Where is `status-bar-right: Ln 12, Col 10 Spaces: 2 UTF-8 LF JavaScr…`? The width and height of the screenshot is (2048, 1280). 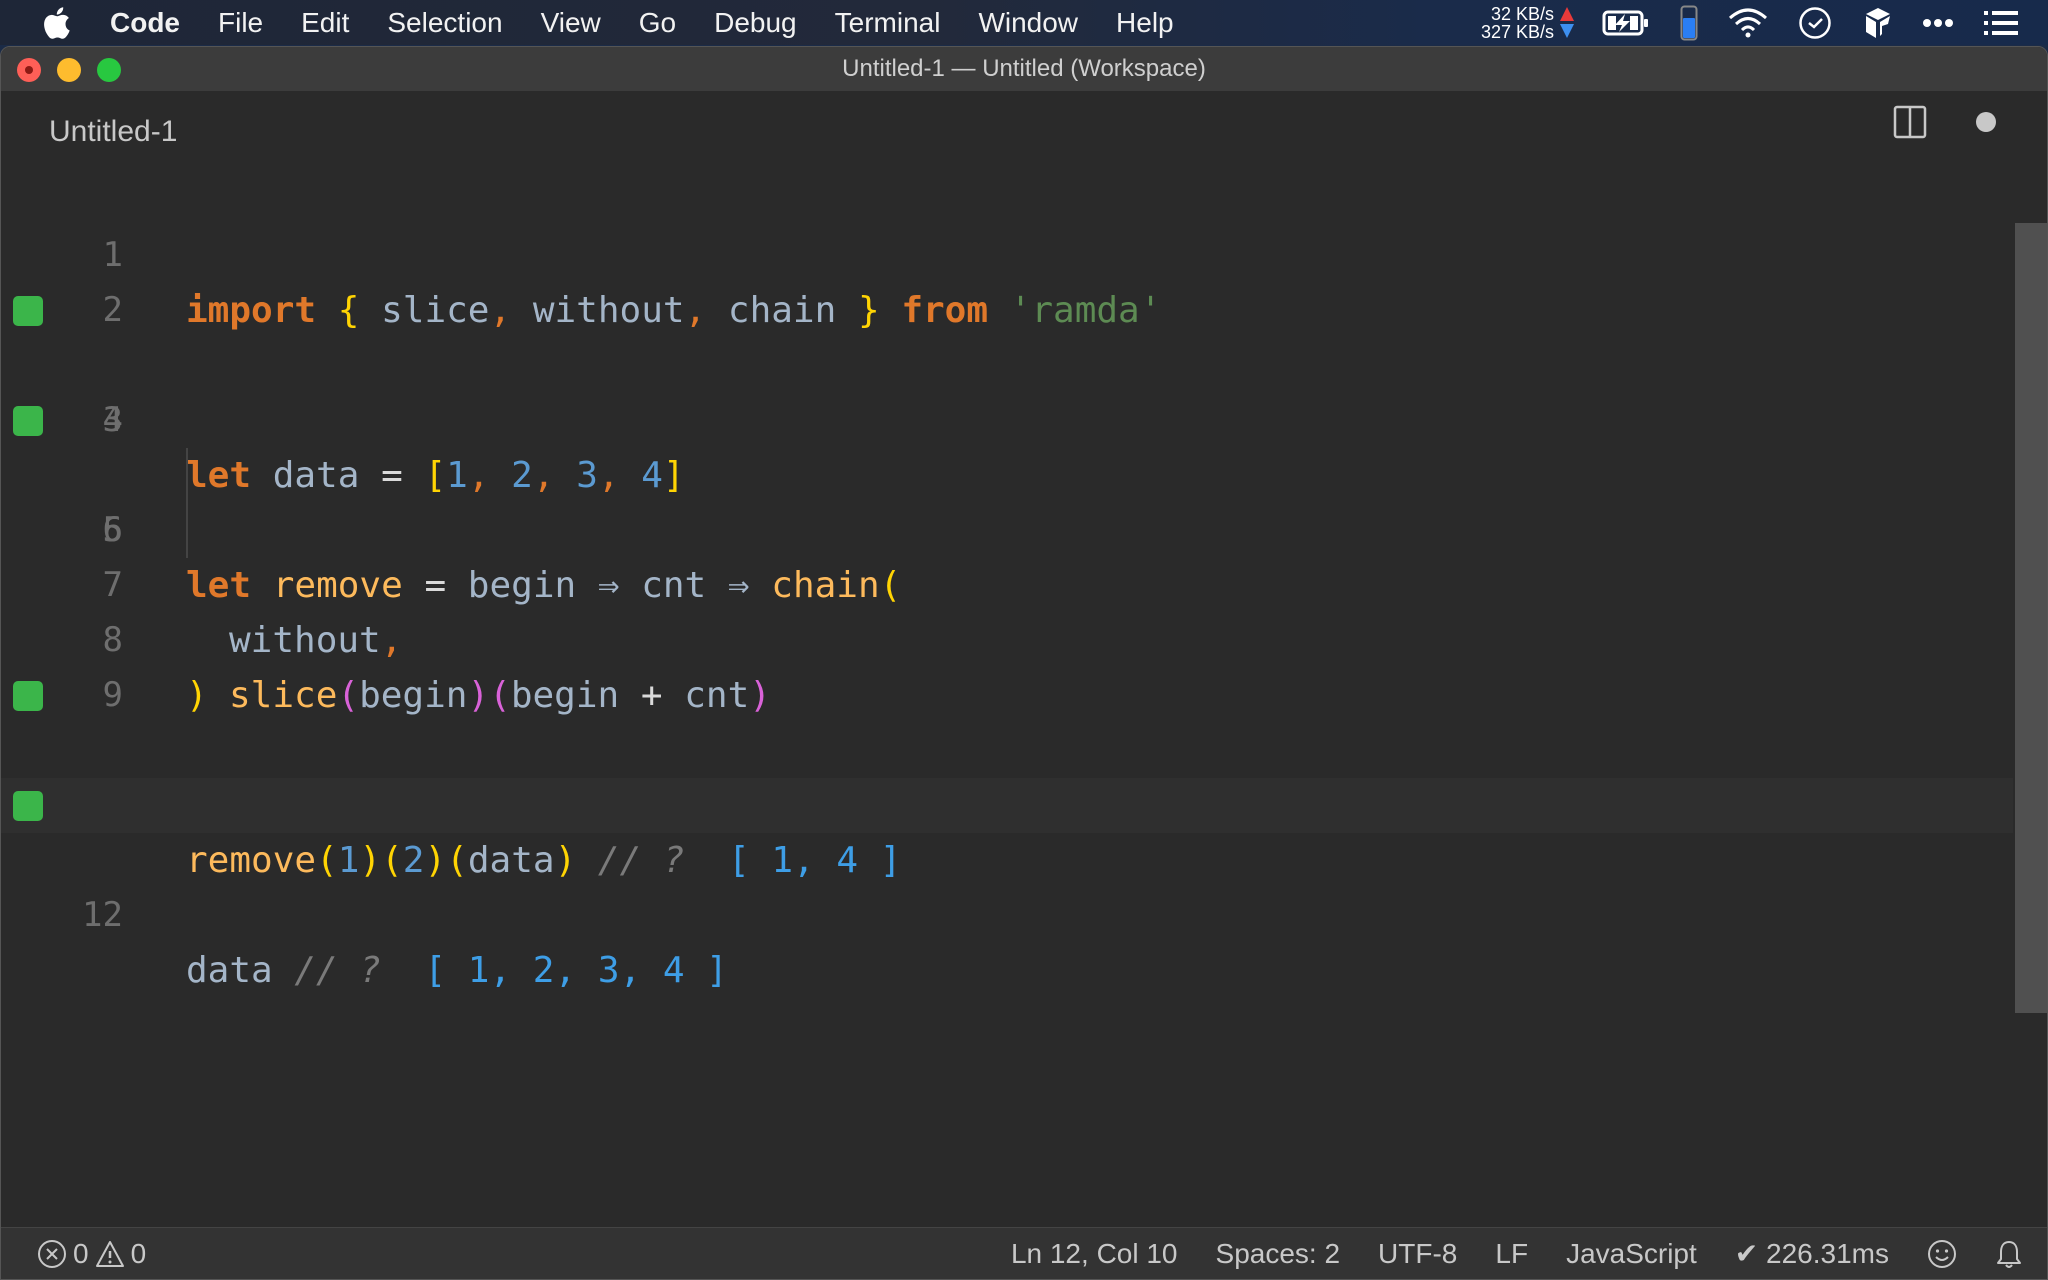 status-bar-right: Ln 12, Col 10 Spaces: 2 UTF-8 LF JavaScr… is located at coordinates (1498, 1253).